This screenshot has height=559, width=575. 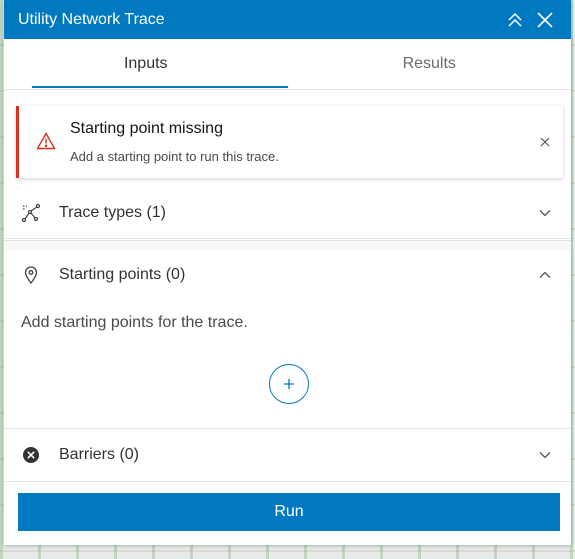 What do you see at coordinates (134, 322) in the screenshot?
I see `starting-points-description: Add starting points for the trace.` at bounding box center [134, 322].